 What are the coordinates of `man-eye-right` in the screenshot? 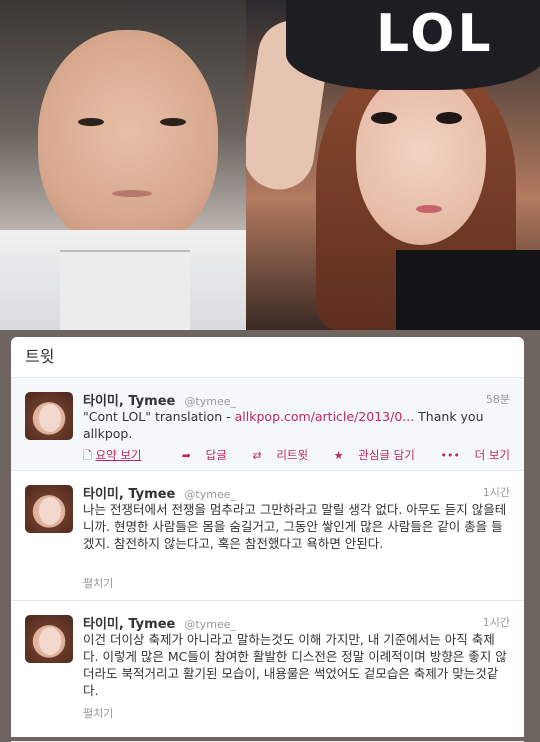 It's located at (173, 122).